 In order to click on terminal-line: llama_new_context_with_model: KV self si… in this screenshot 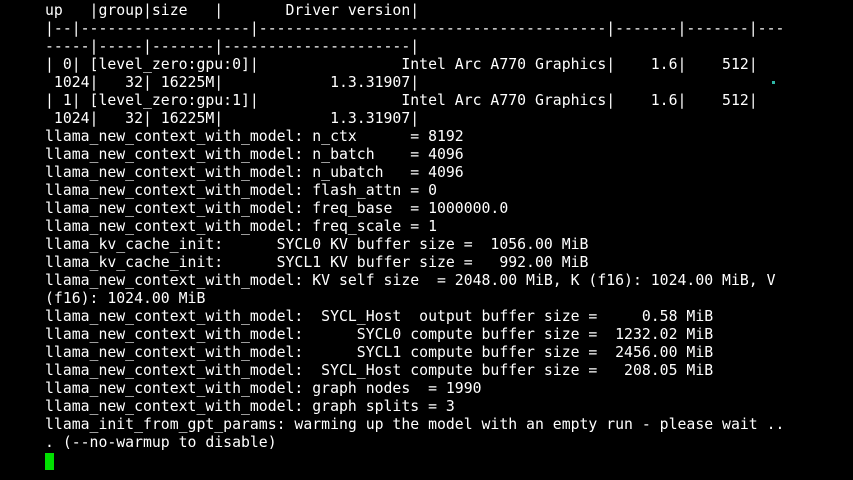, I will do `click(410, 280)`.